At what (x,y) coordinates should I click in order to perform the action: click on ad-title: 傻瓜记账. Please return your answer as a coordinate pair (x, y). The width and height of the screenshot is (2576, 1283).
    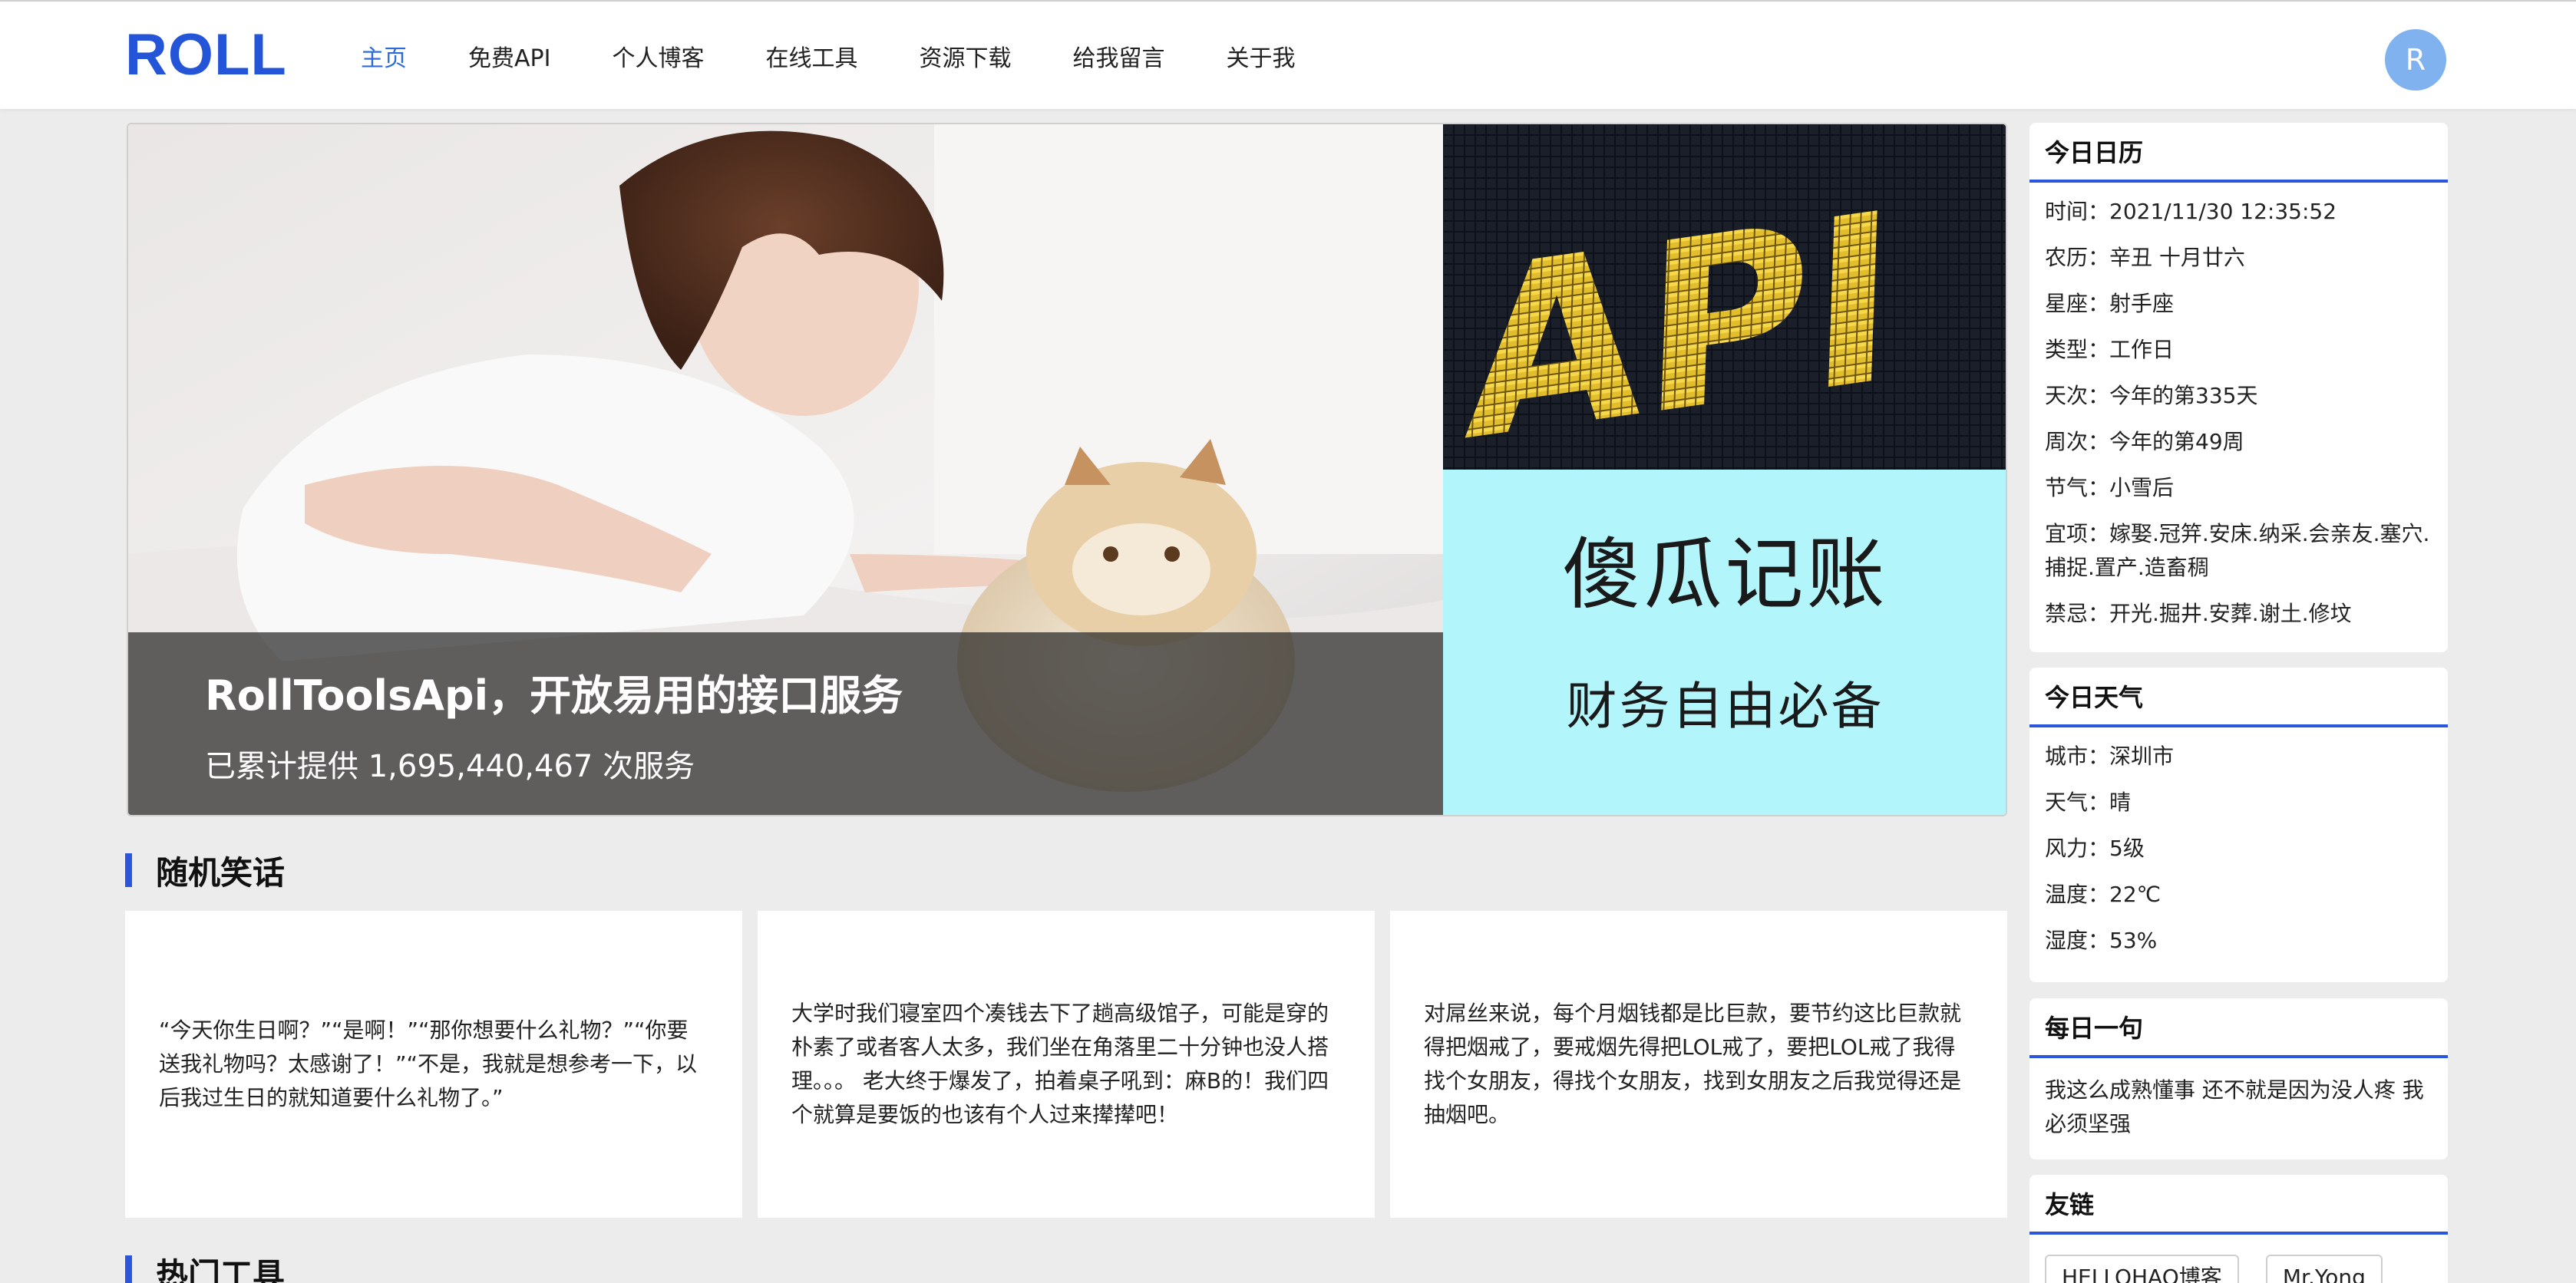
    Looking at the image, I should click on (1725, 575).